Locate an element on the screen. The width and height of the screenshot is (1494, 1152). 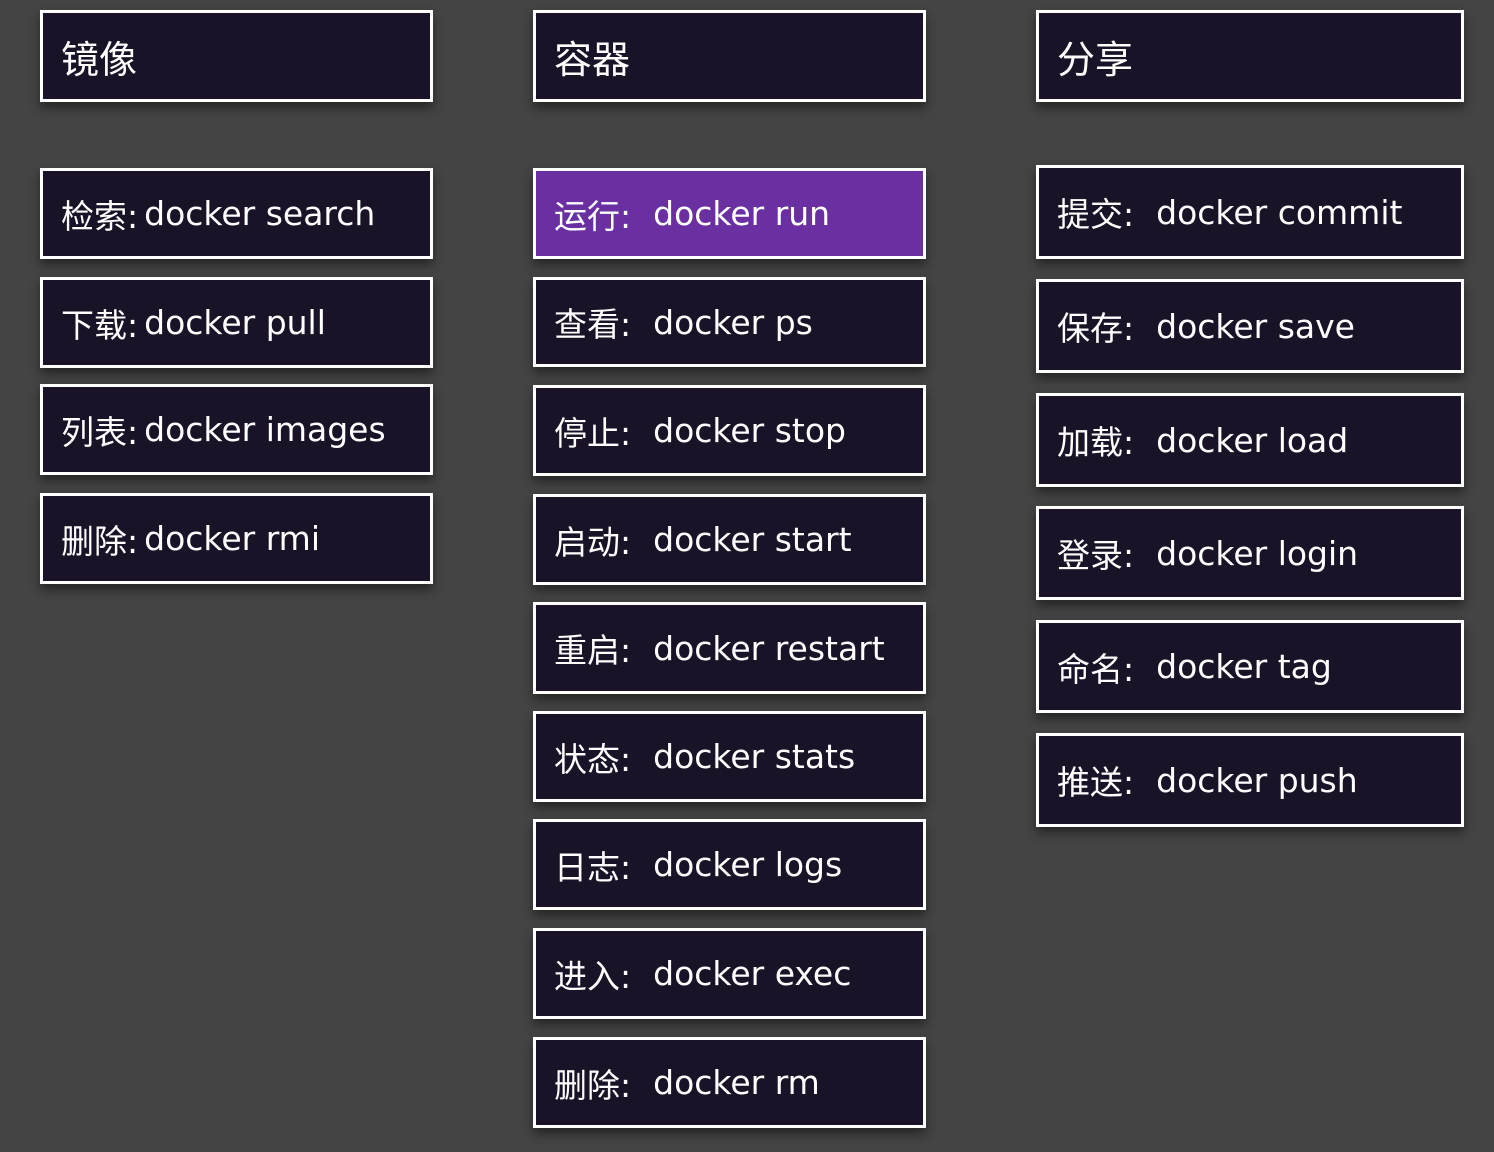
command-box-docker-restart: 重启: docker restart is located at coordinates (729, 648).